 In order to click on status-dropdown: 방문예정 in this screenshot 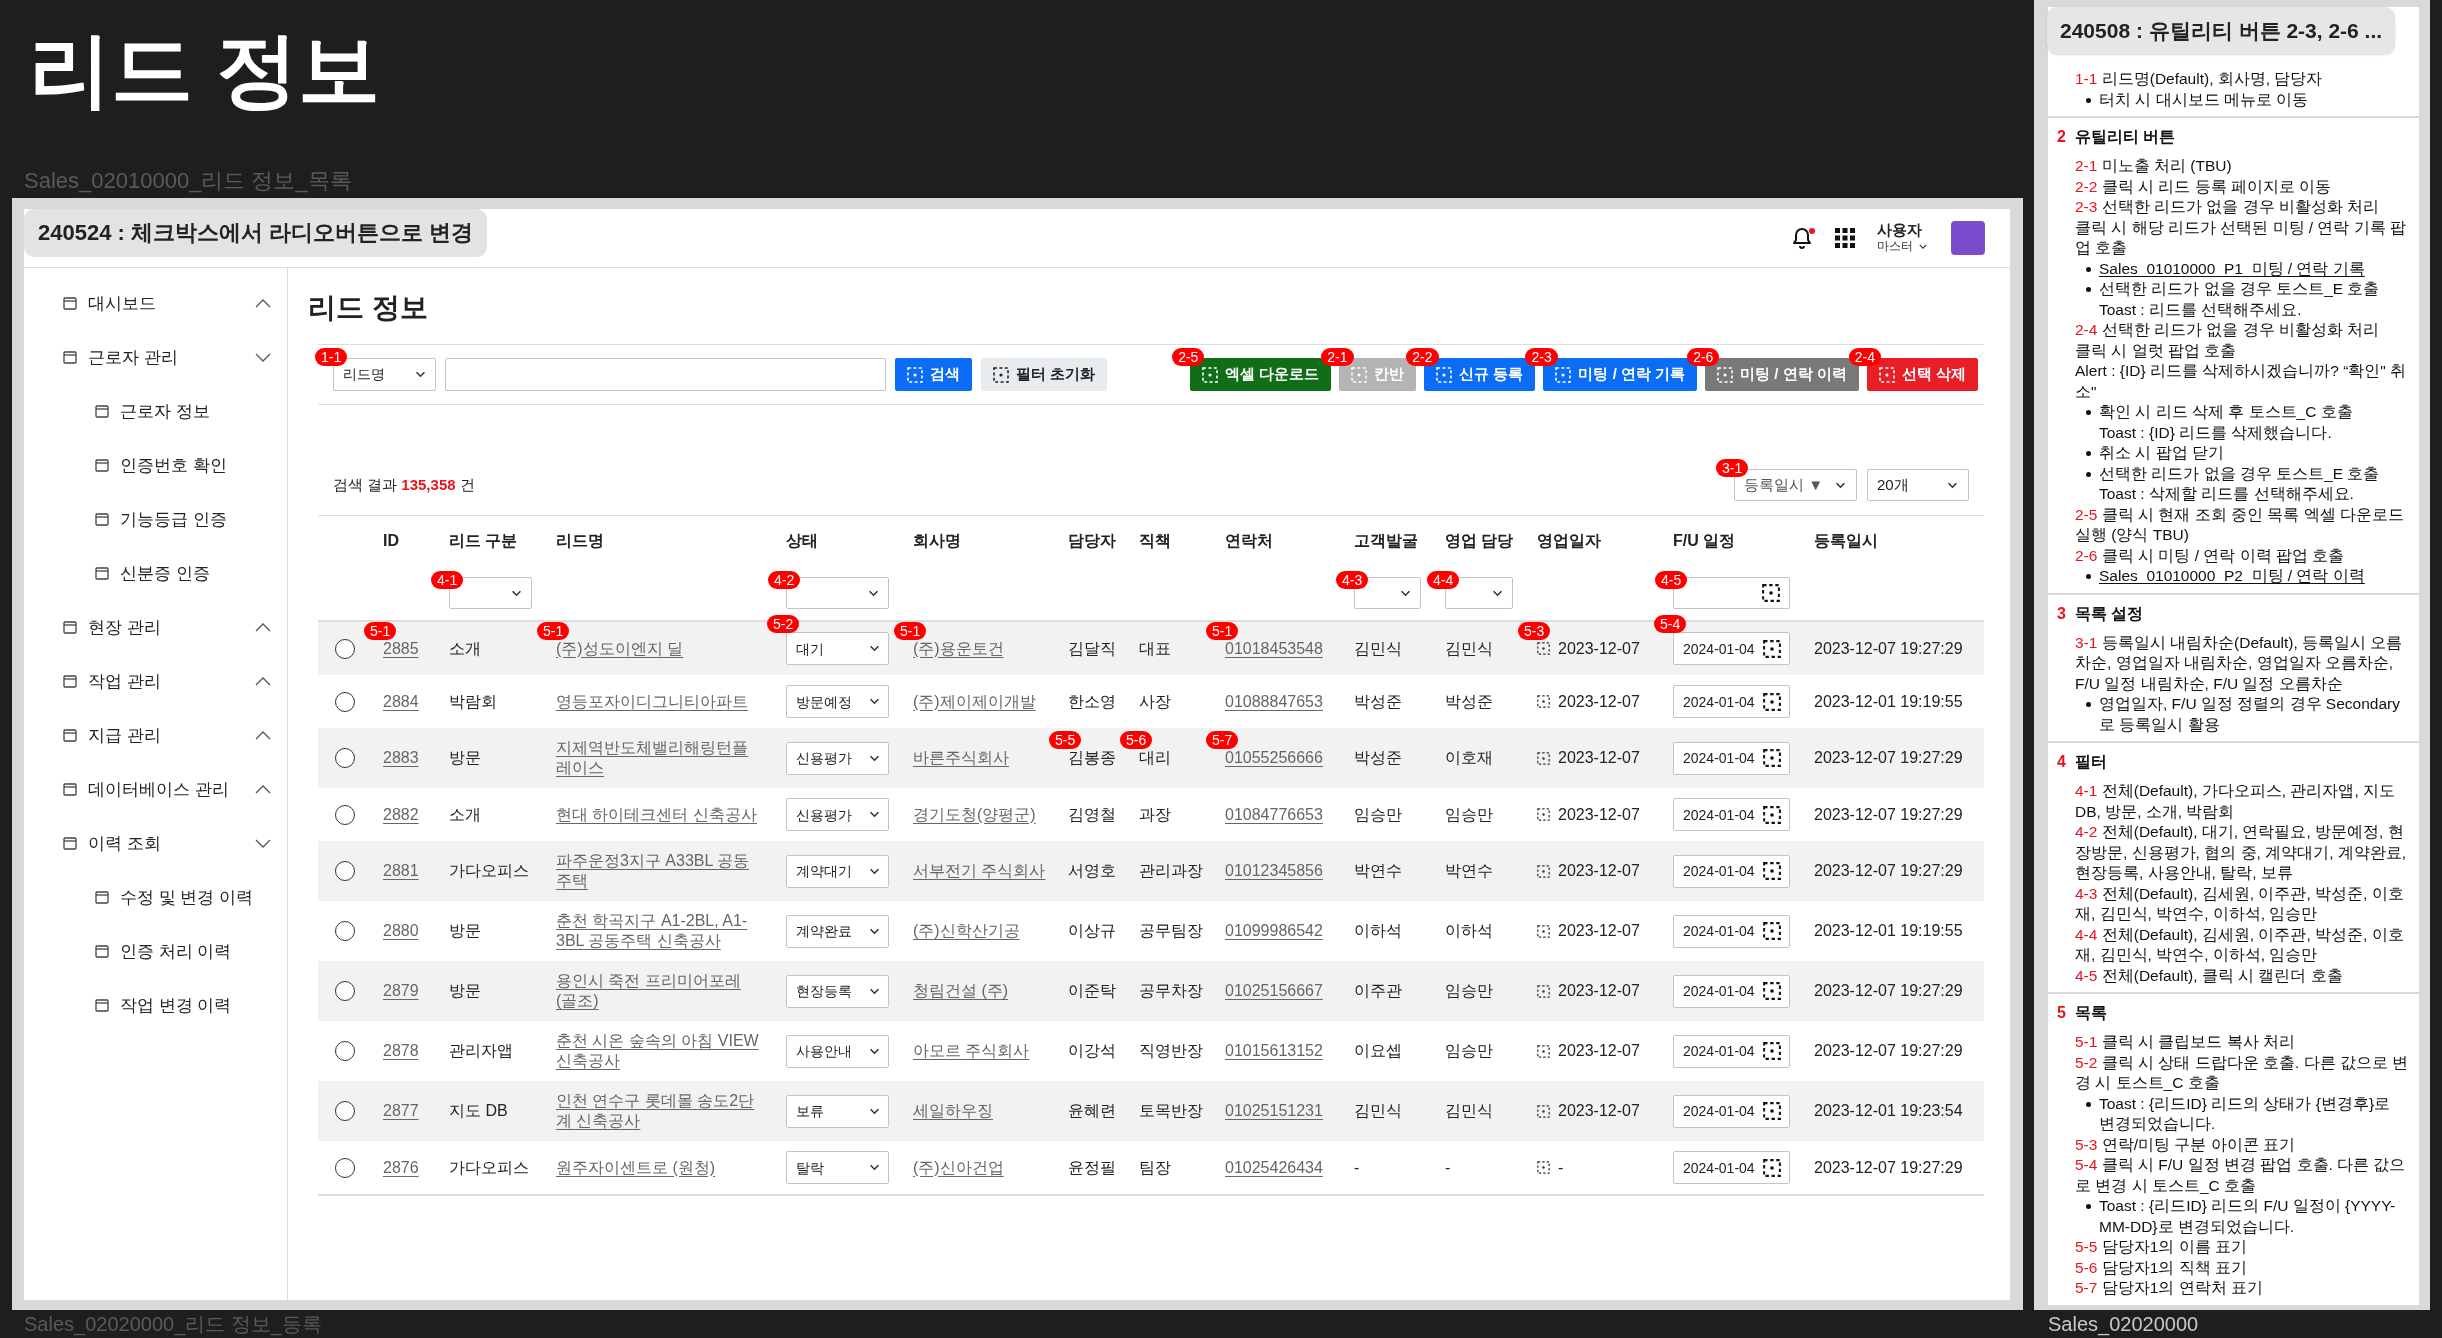, I will do `click(837, 701)`.